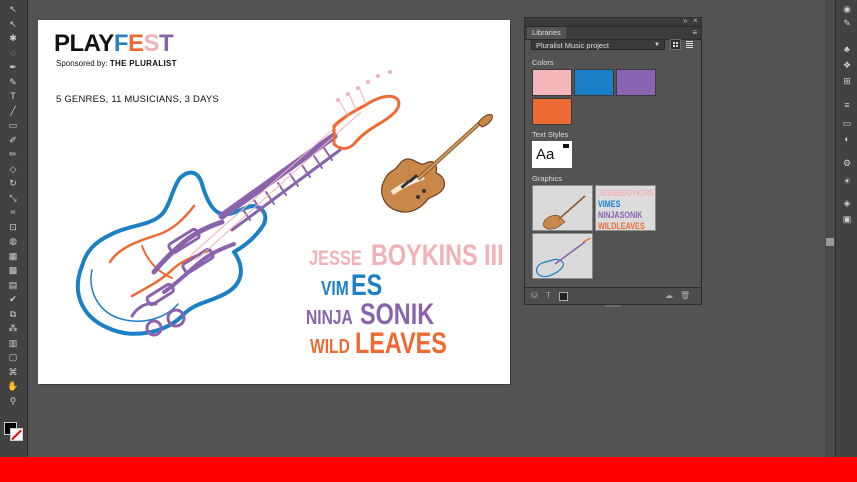 Image resolution: width=857 pixels, height=482 pixels. I want to click on color-swatch-purple, so click(636, 82).